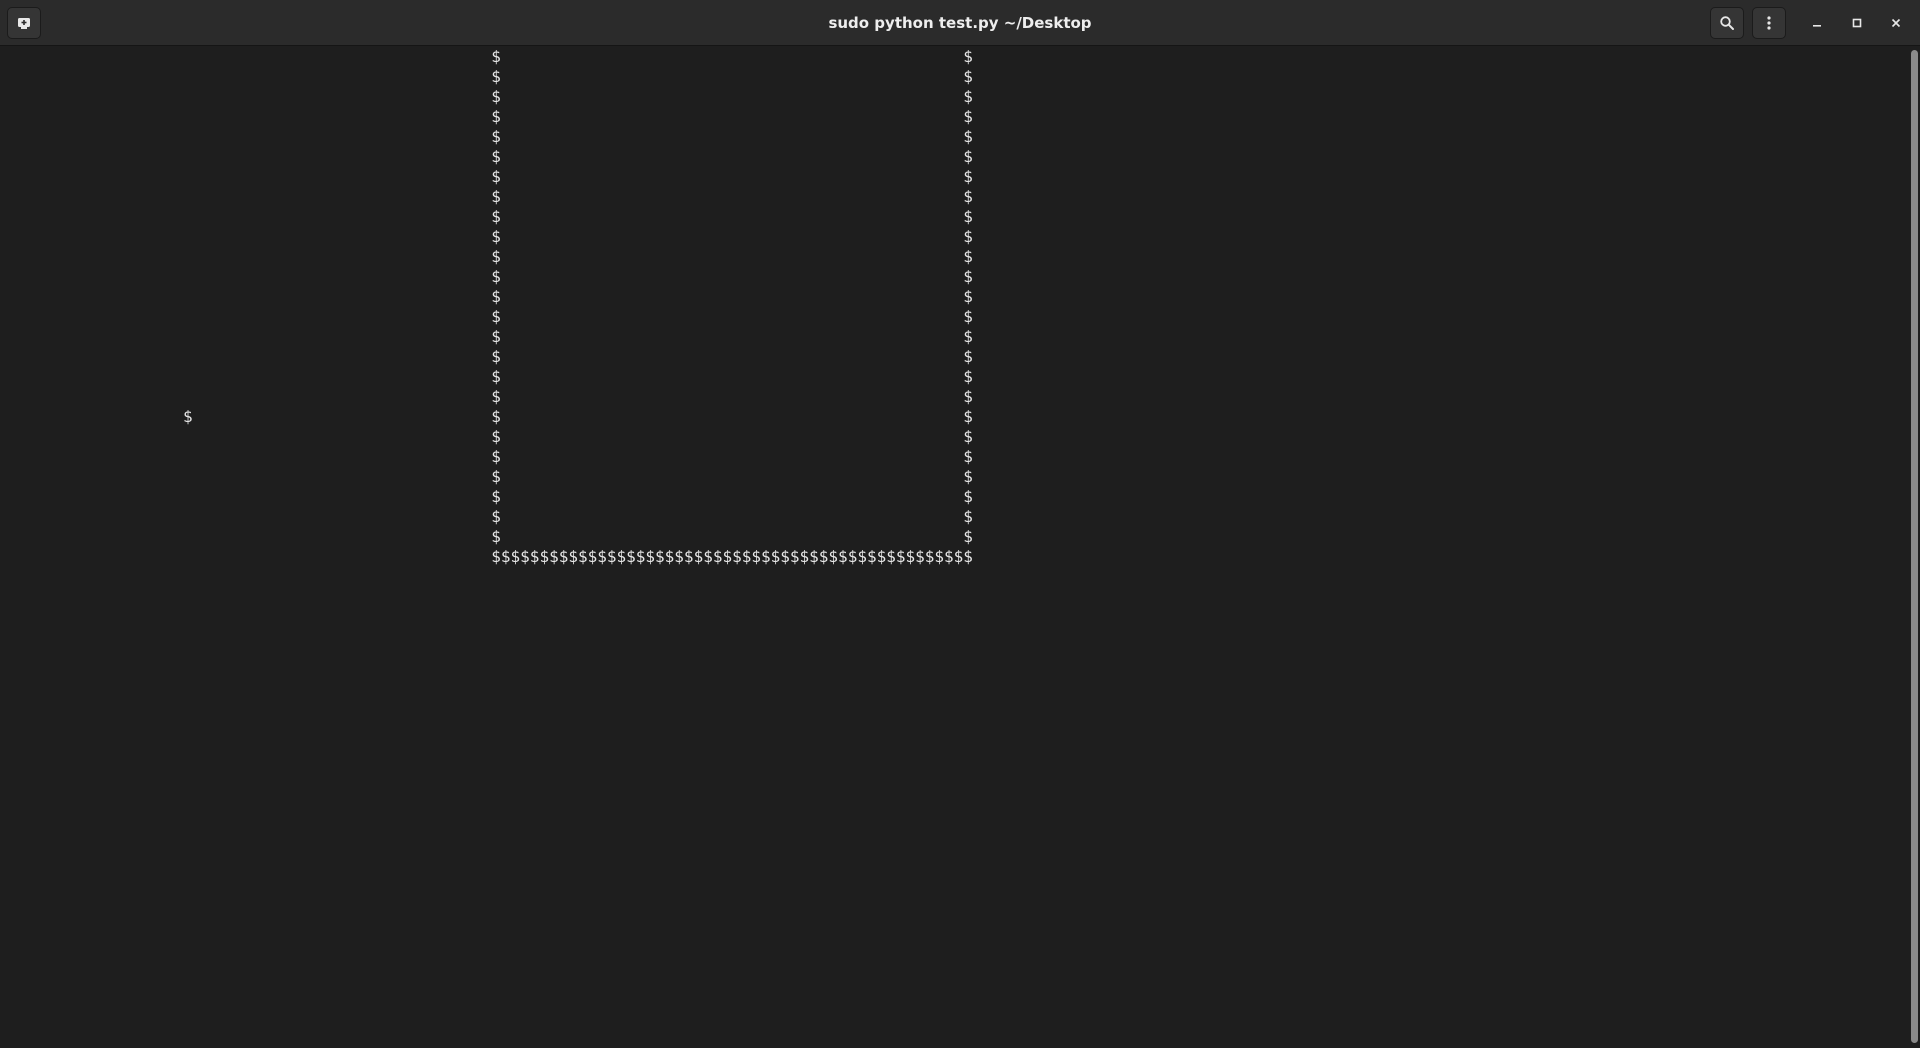 This screenshot has width=1920, height=1048. I want to click on terminal-line: $ $ $, so click(486, 416).